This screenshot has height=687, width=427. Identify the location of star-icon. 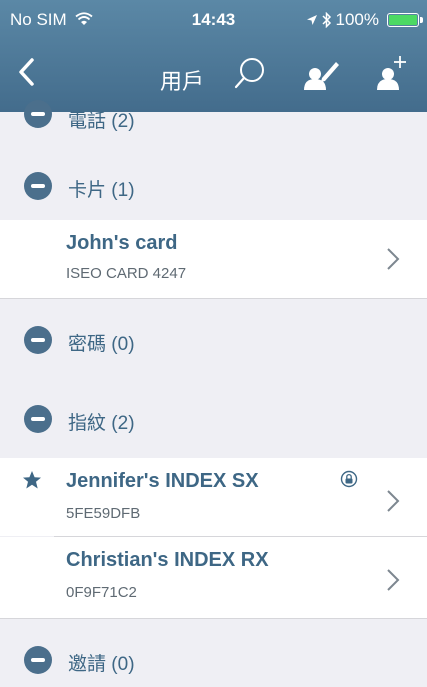
(32, 480).